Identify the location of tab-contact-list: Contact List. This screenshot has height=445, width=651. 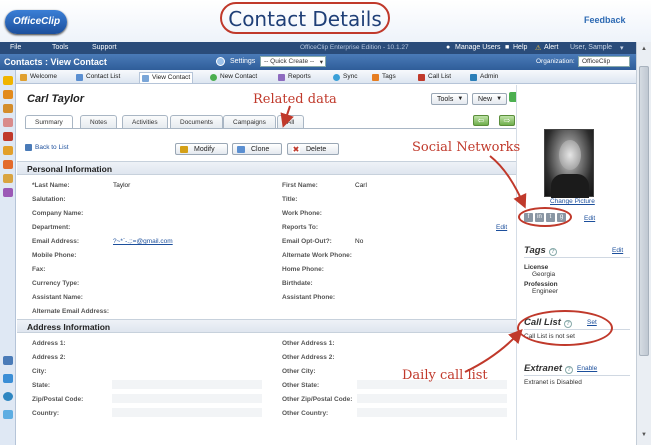
(98, 77).